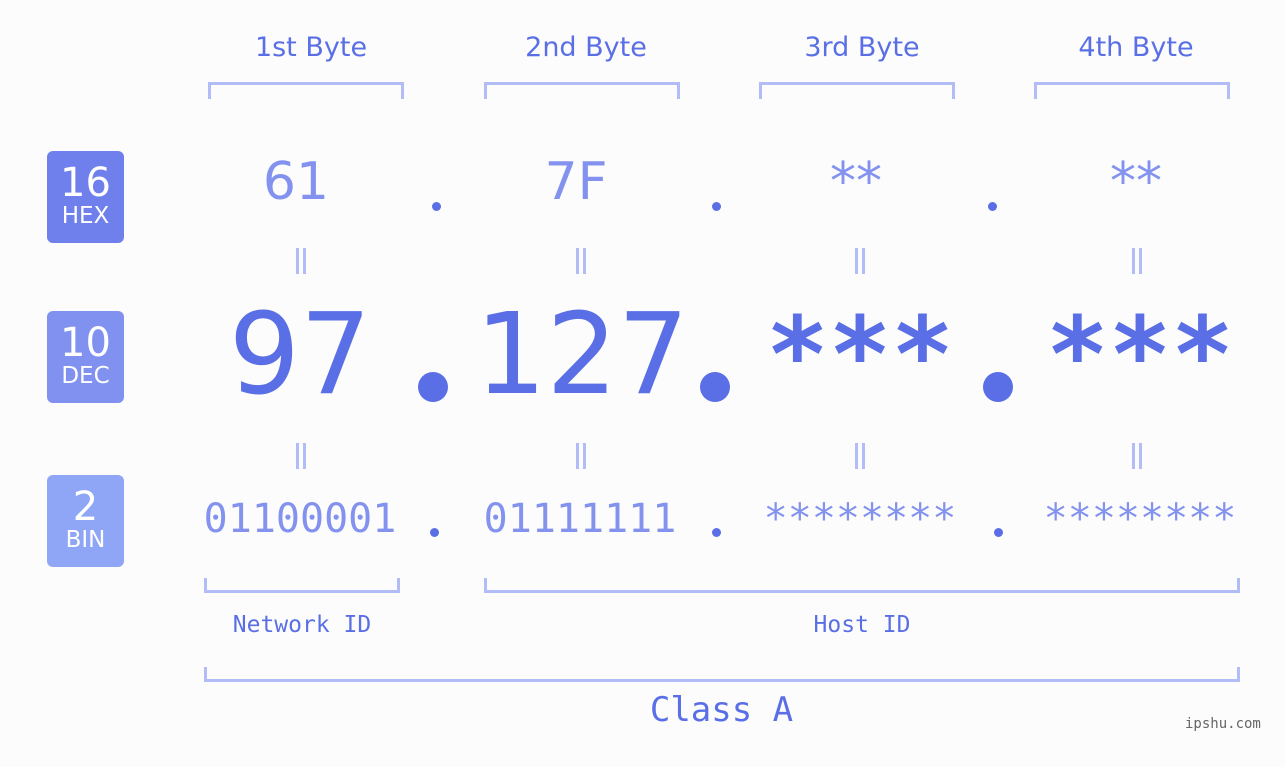  What do you see at coordinates (85, 343) in the screenshot?
I see `dec-base: 10` at bounding box center [85, 343].